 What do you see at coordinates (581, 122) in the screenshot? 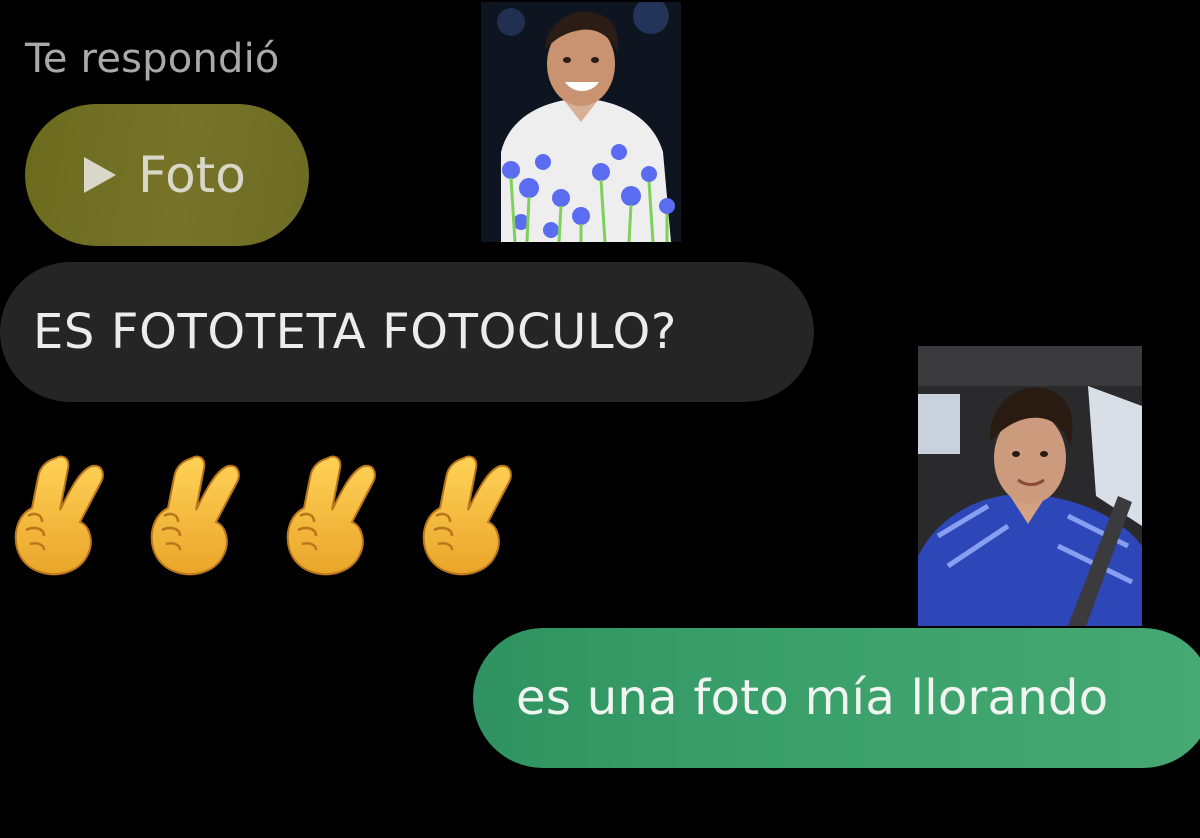
I see `smiling-man-with-blue-flowers-photo` at bounding box center [581, 122].